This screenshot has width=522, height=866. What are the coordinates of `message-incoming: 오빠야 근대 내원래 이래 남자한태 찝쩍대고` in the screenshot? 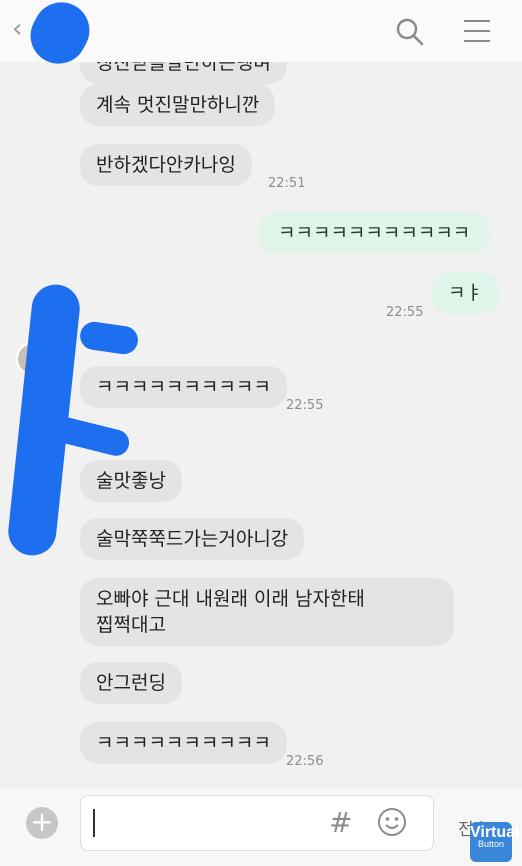 It's located at (267, 612).